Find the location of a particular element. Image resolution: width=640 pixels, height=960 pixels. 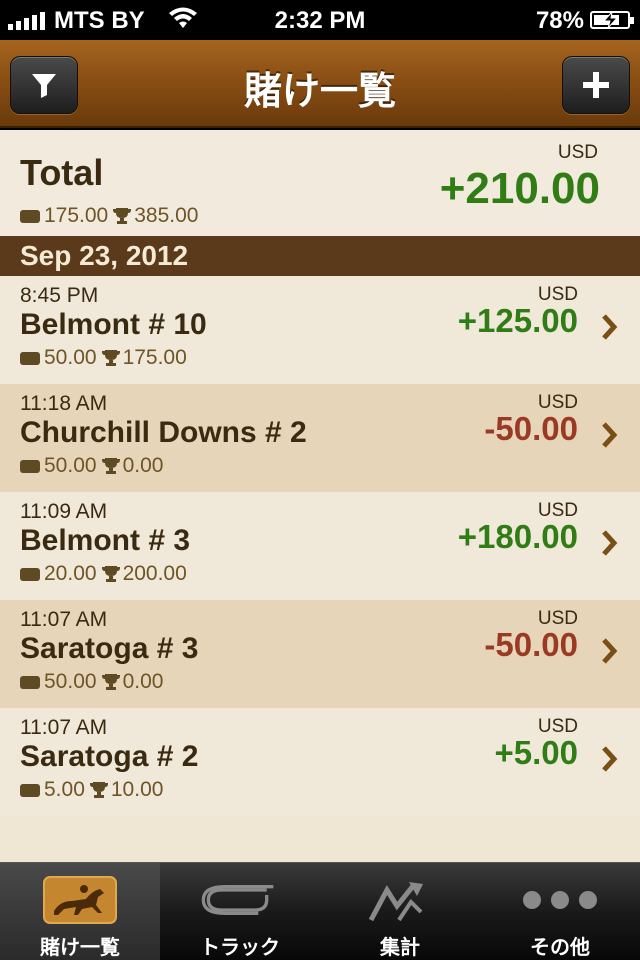

bet-race-name: Belmont # 10 is located at coordinates (113, 324).